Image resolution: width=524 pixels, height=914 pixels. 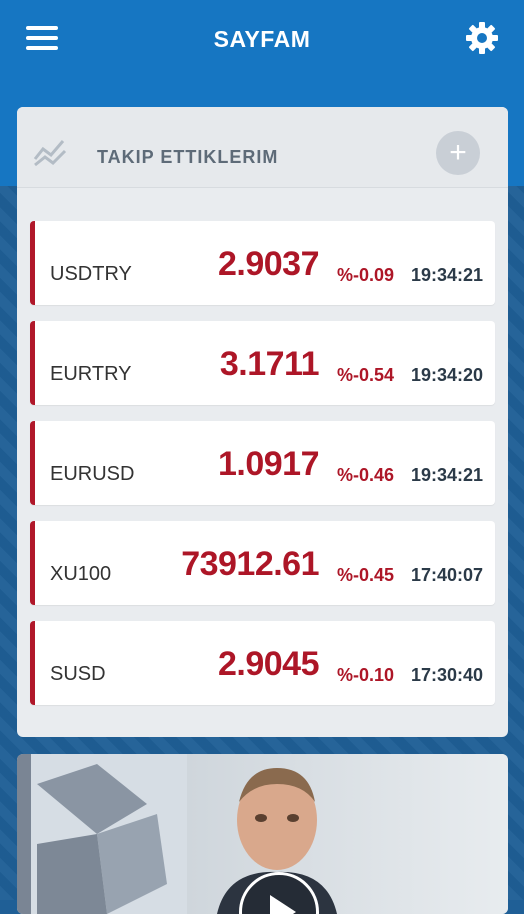 I want to click on symbol-label: EURUSD, so click(x=92, y=474).